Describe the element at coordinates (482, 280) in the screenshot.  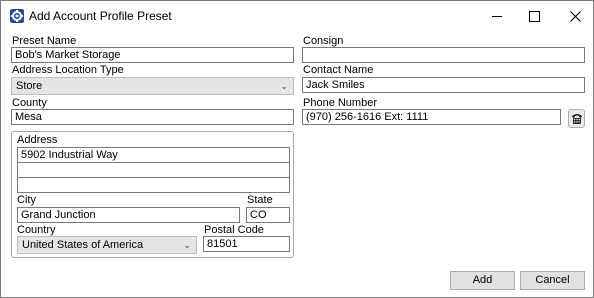
I see `add-button: Add` at that location.